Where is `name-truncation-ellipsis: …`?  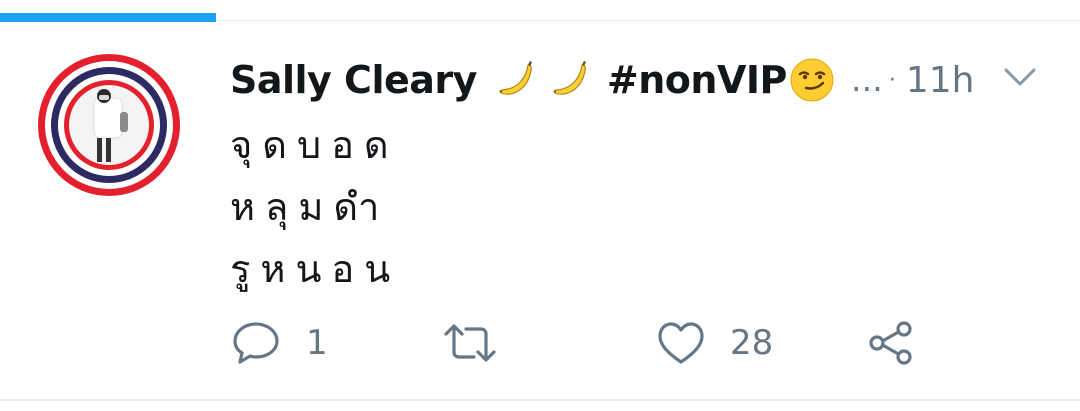
name-truncation-ellipsis: … is located at coordinates (866, 80).